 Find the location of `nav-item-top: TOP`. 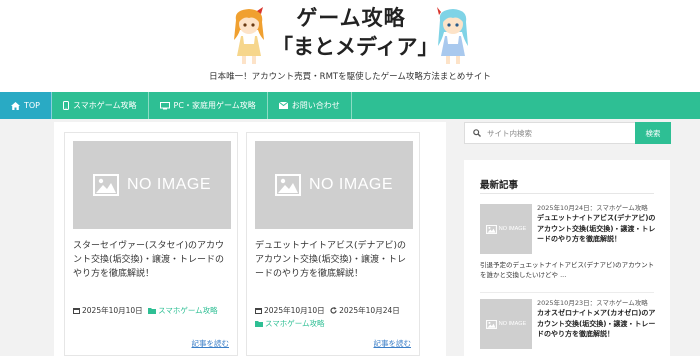

nav-item-top: TOP is located at coordinates (26, 105).